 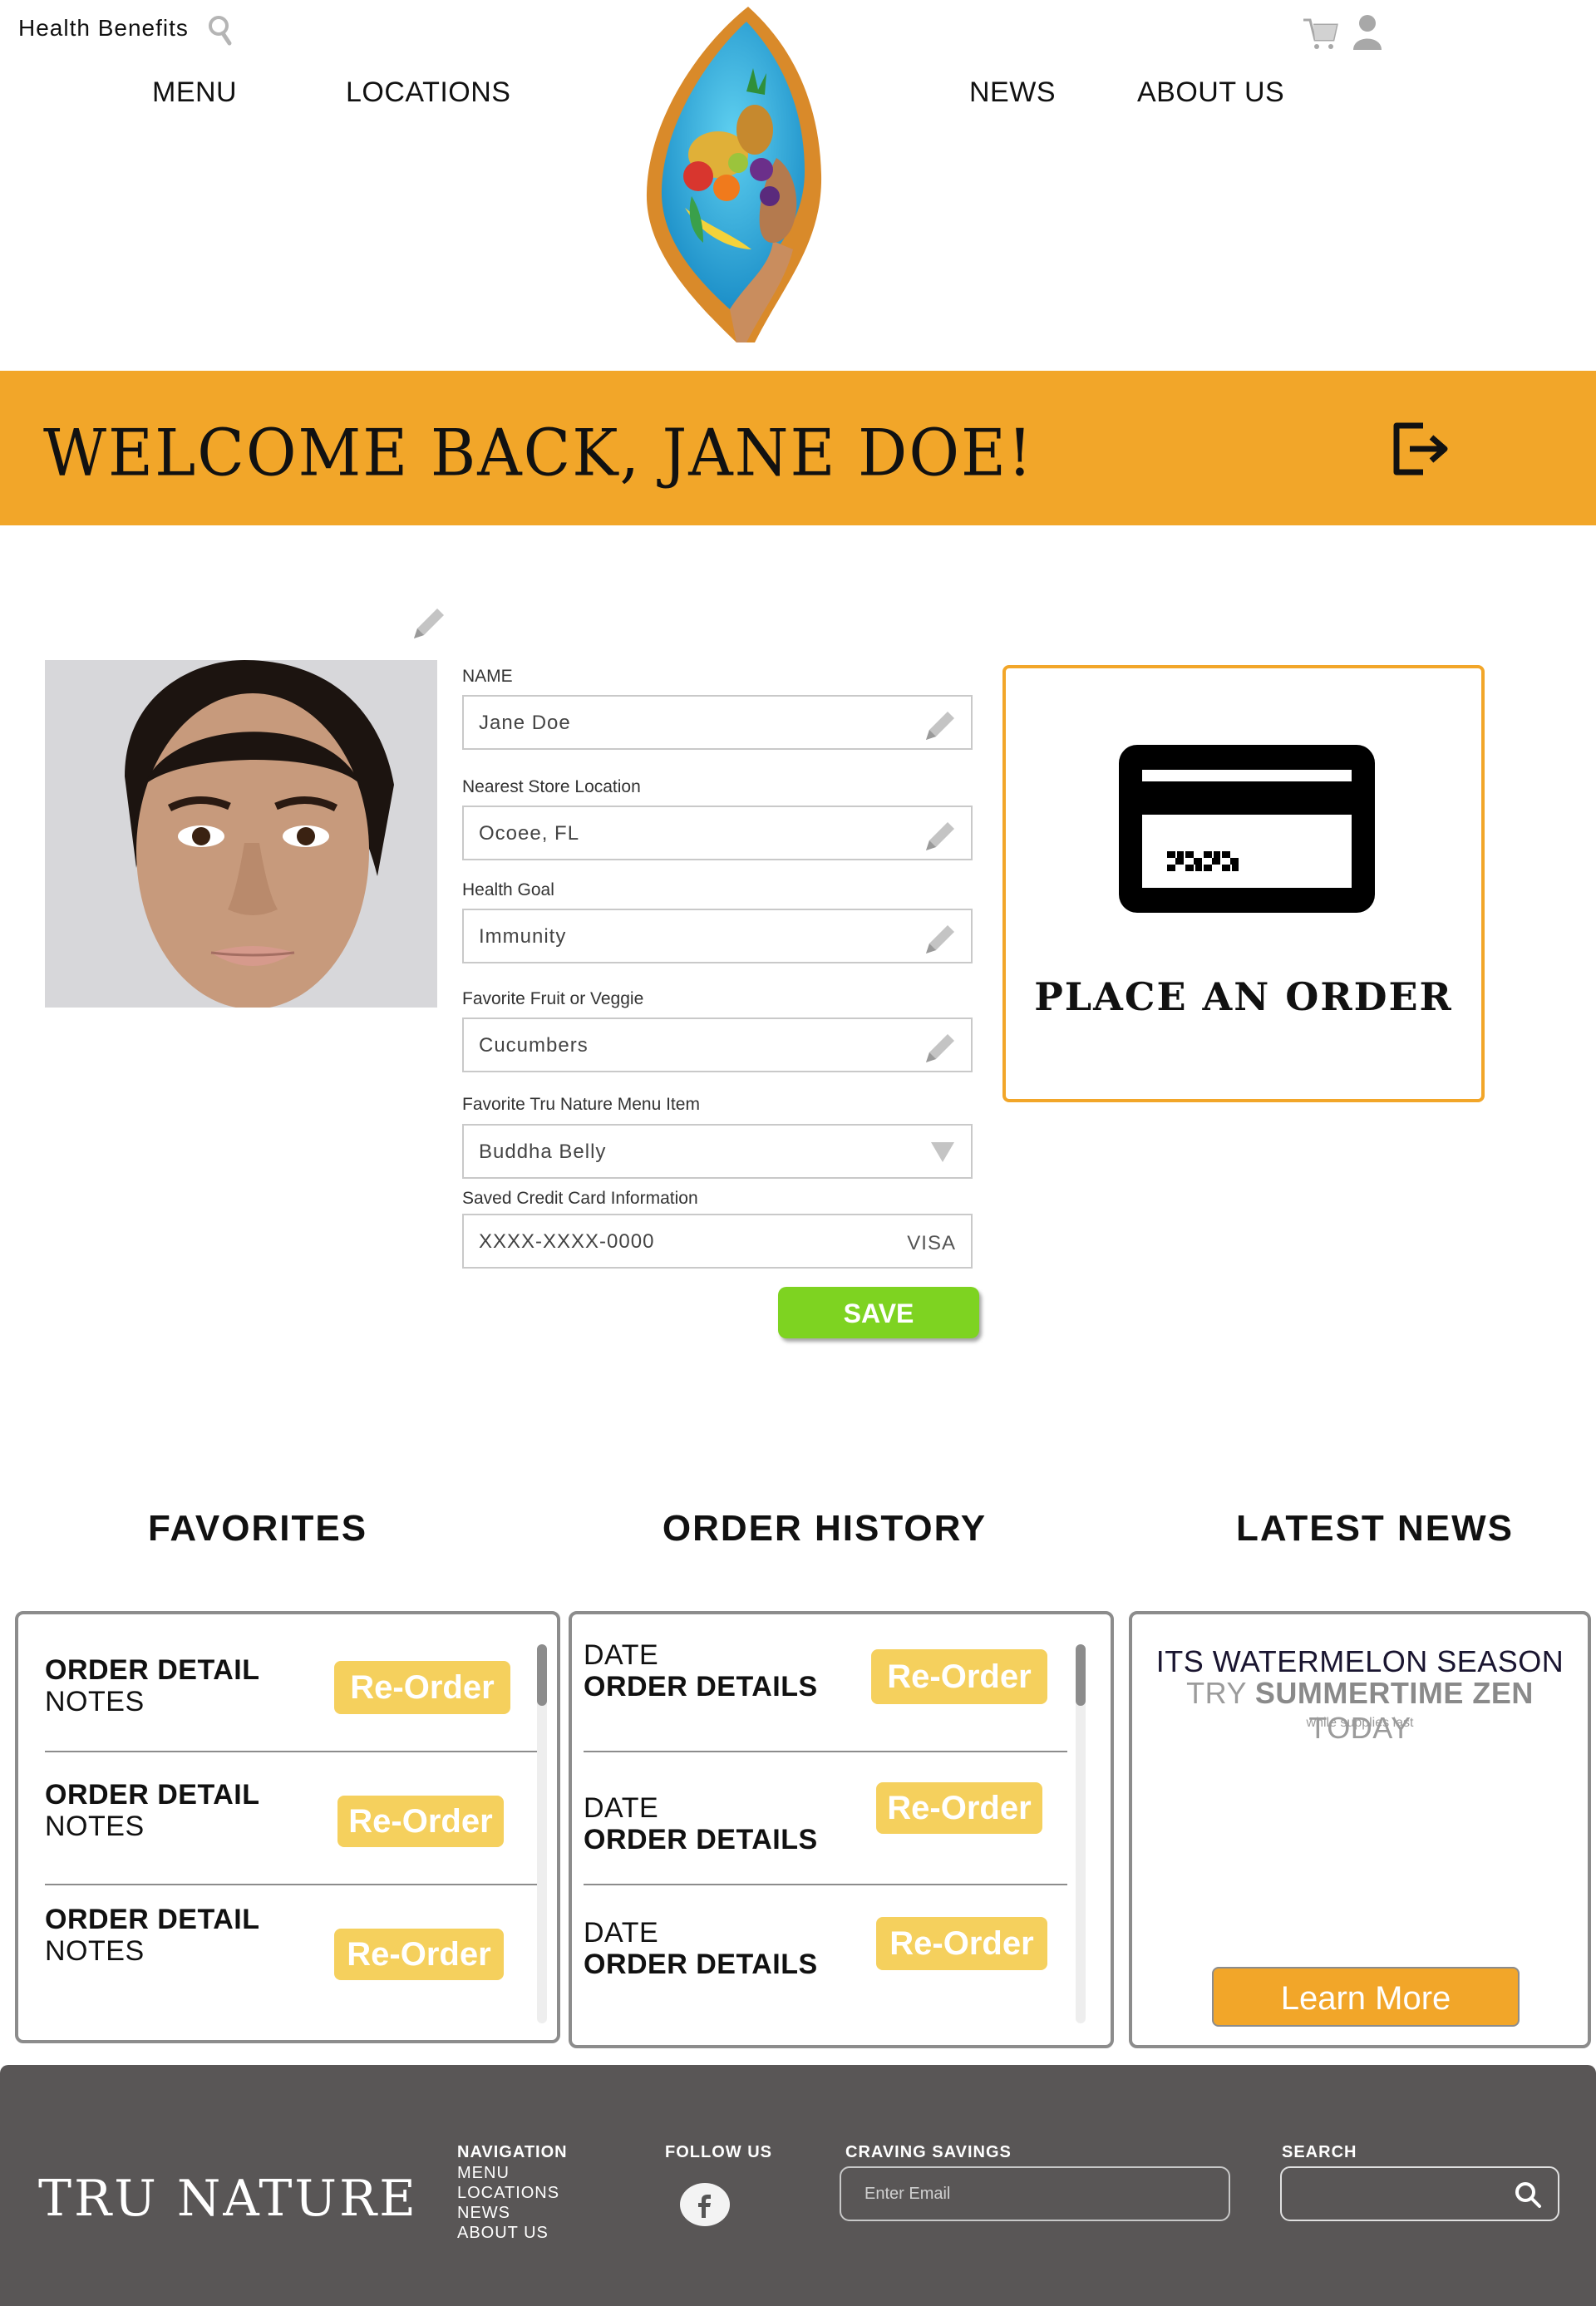 What do you see at coordinates (1319, 2152) in the screenshot?
I see `footer-search-heading: SEARCH` at bounding box center [1319, 2152].